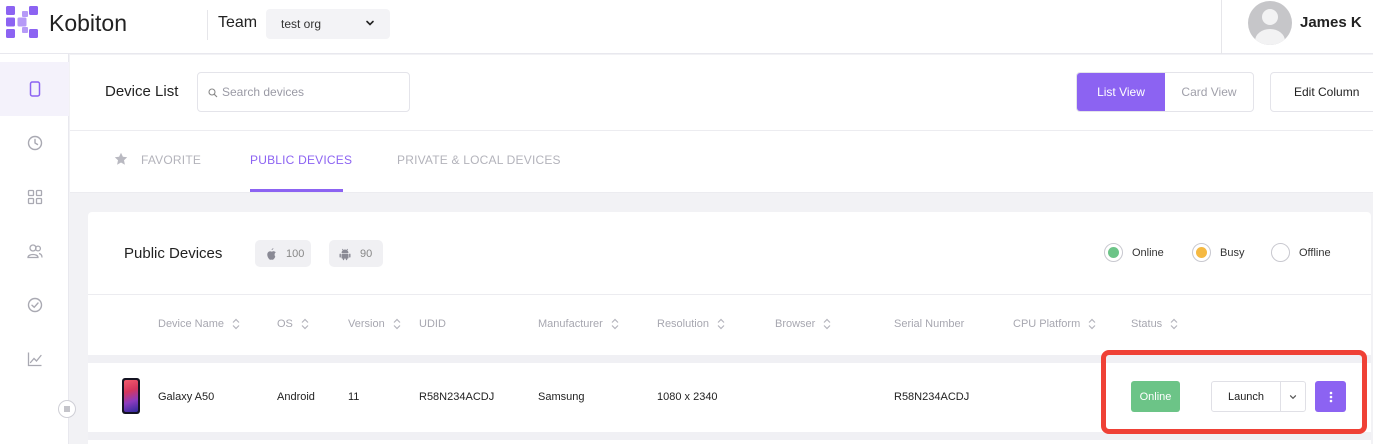 This screenshot has height=444, width=1373. Describe the element at coordinates (1113, 252) in the screenshot. I see `online-radio` at that location.